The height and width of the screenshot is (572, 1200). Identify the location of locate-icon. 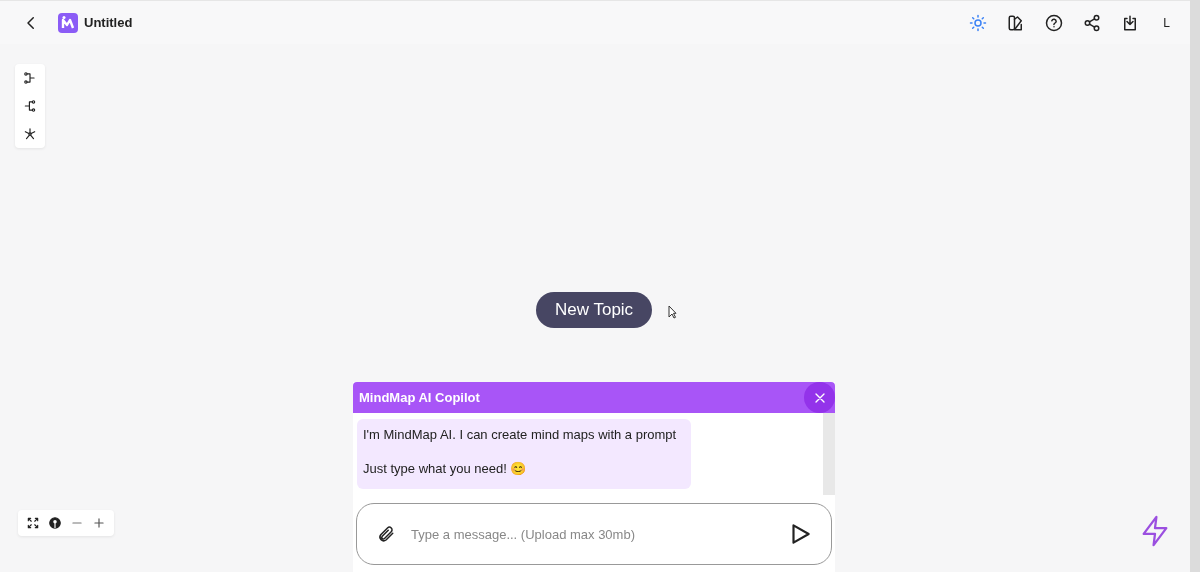
(55, 523).